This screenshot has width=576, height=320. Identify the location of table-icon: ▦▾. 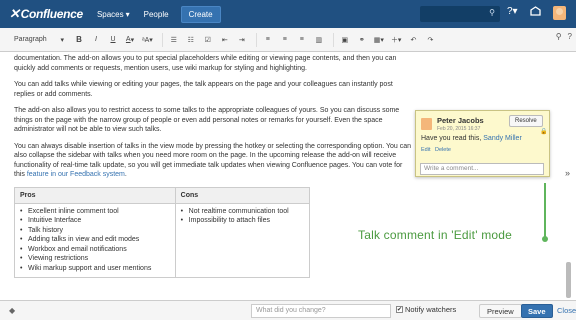
(379, 40).